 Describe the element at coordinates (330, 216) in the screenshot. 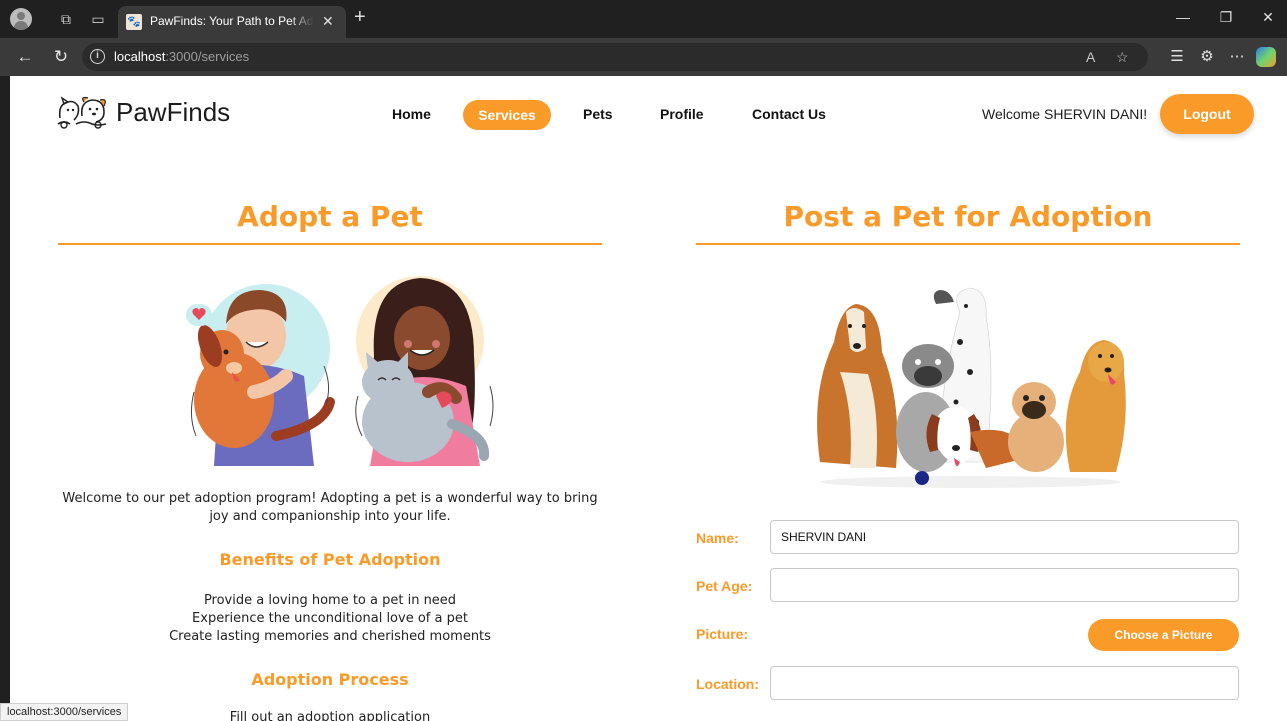

I see `adopt-section-title: Adopt a Pet` at that location.